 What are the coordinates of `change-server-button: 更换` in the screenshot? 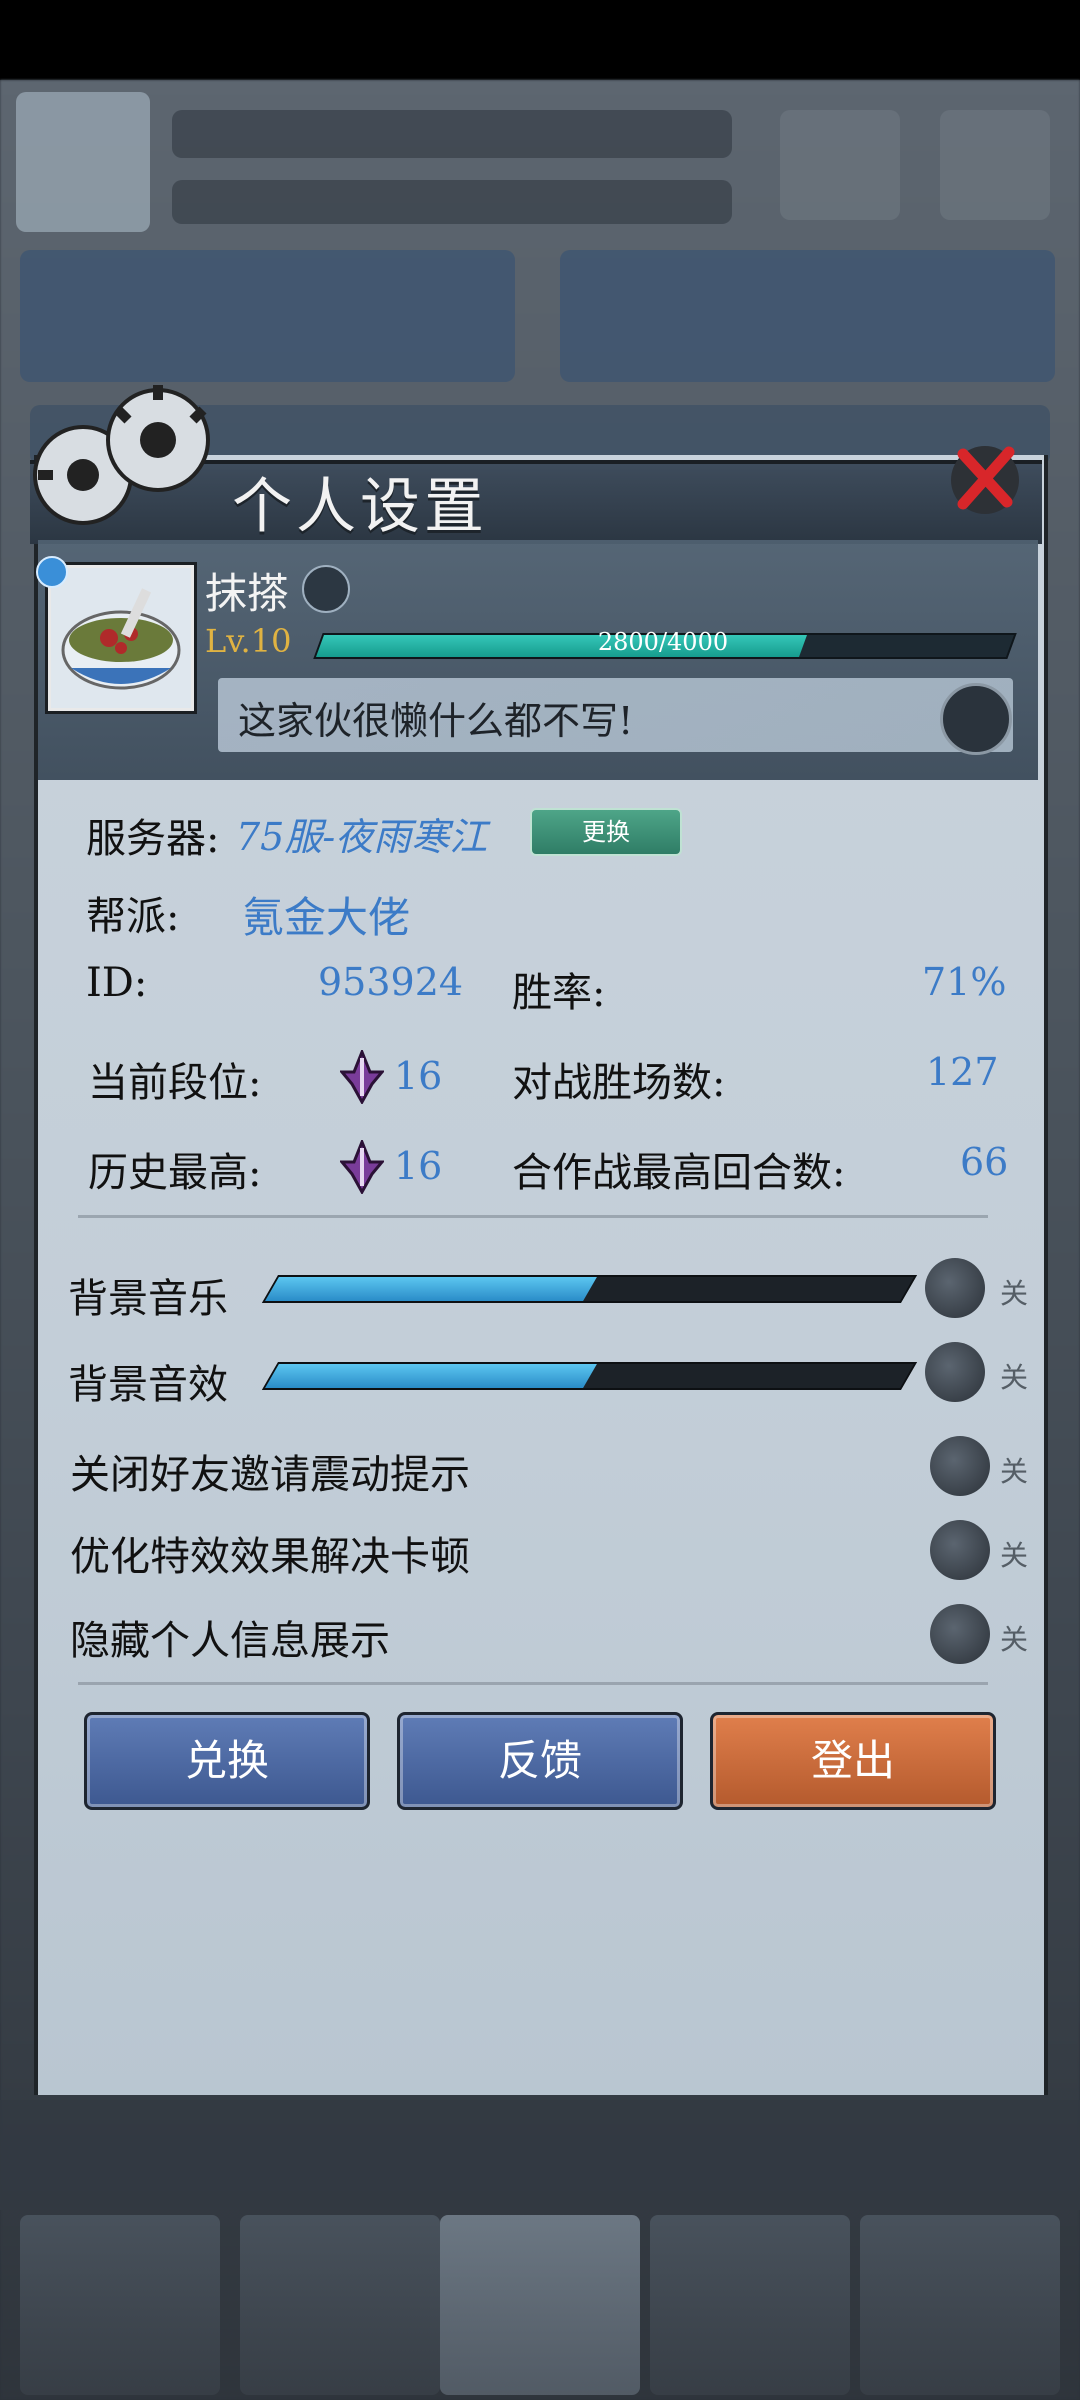 It's located at (606, 832).